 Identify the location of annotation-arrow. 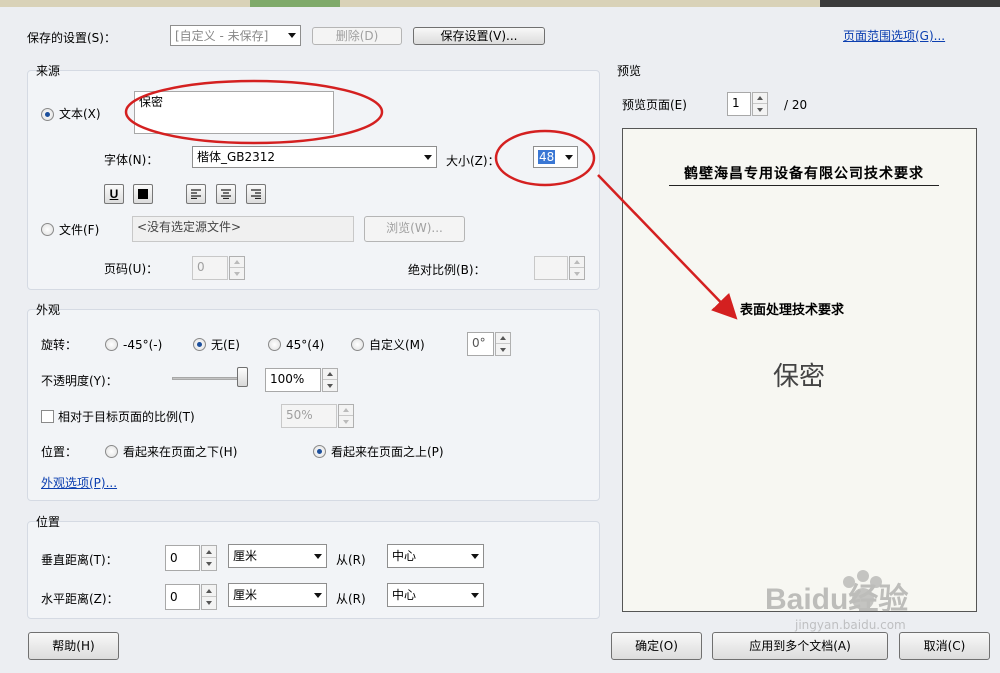
(667, 247).